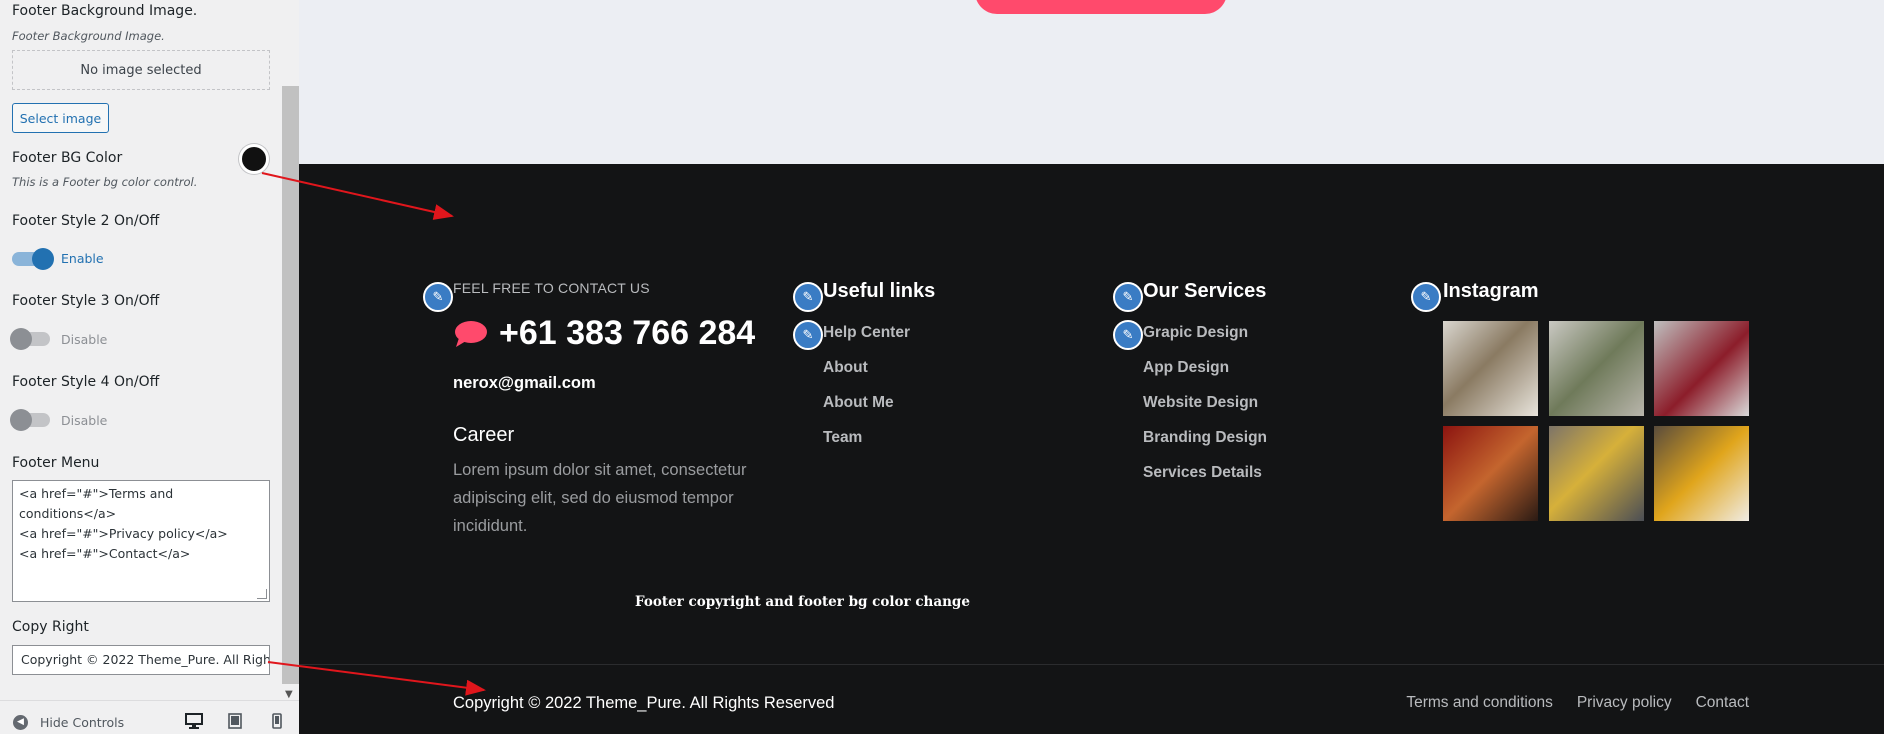 The image size is (1884, 734). What do you see at coordinates (82, 722) in the screenshot?
I see `hide-controls-button: Hide Controls` at bounding box center [82, 722].